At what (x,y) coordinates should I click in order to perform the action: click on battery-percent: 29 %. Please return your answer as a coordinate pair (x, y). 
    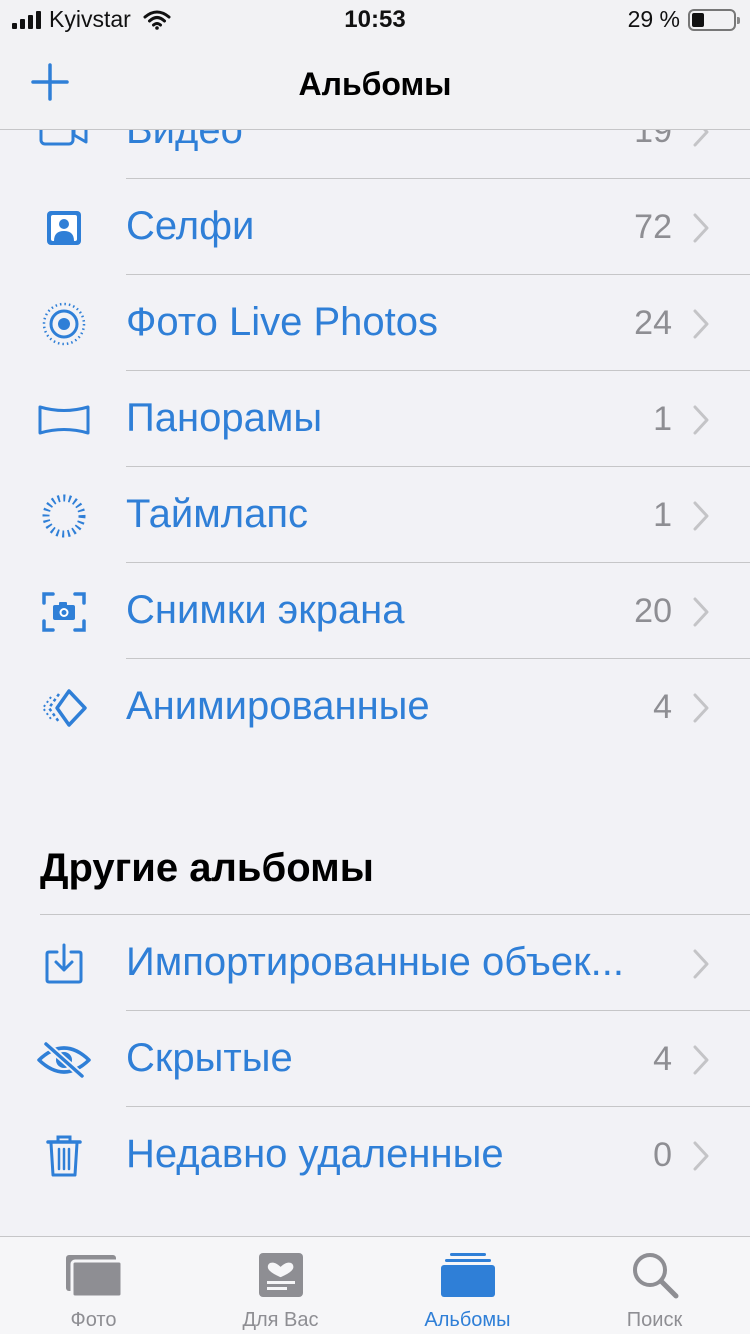
    Looking at the image, I should click on (653, 19).